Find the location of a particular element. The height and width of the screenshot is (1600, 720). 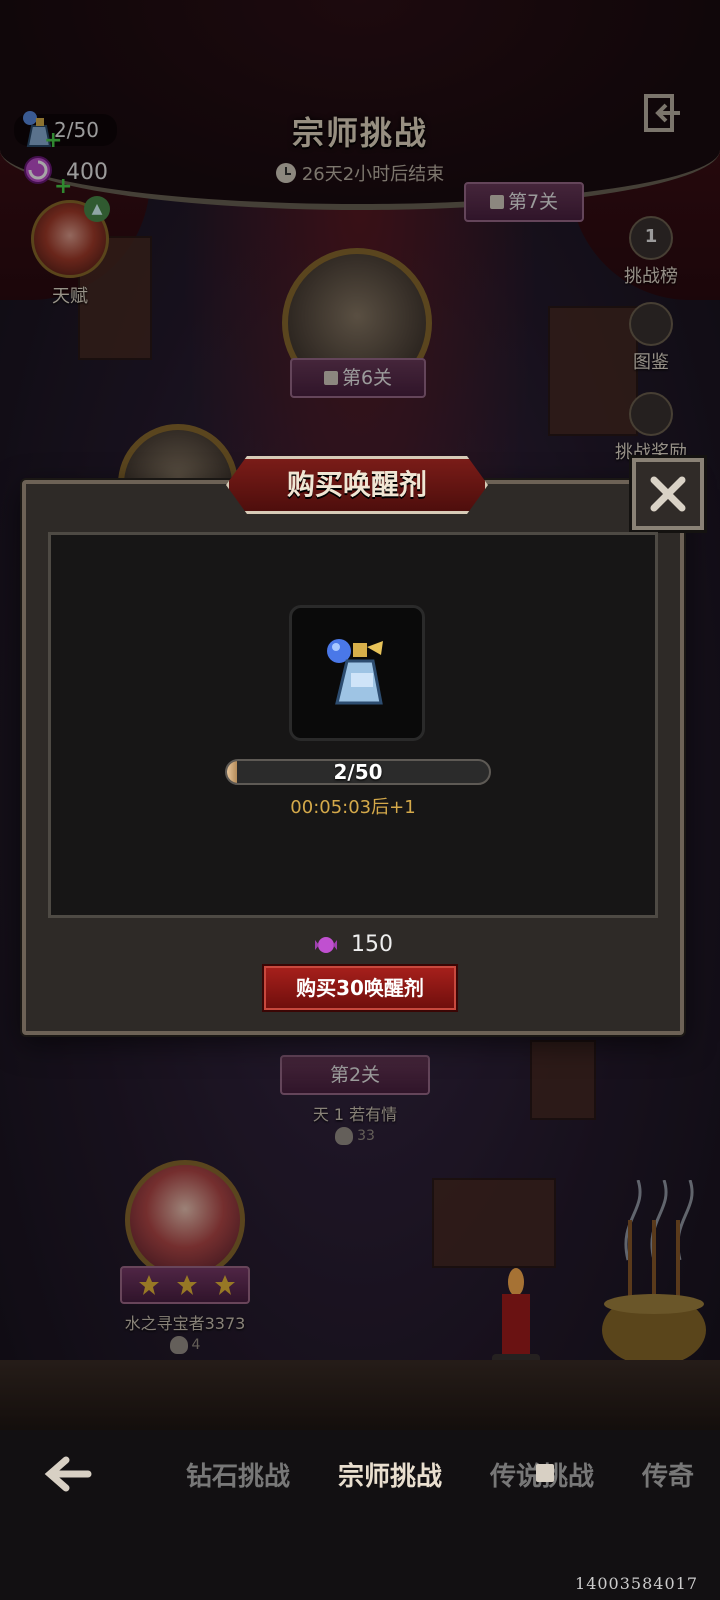

close-icon is located at coordinates (668, 494).